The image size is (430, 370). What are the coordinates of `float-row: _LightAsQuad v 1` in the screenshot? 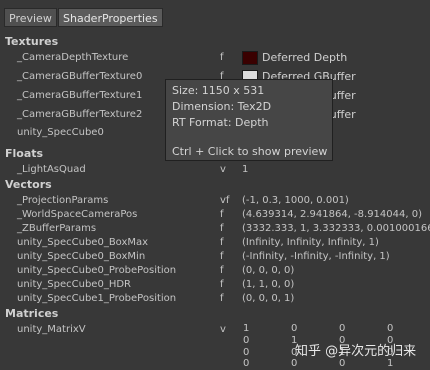 It's located at (215, 170).